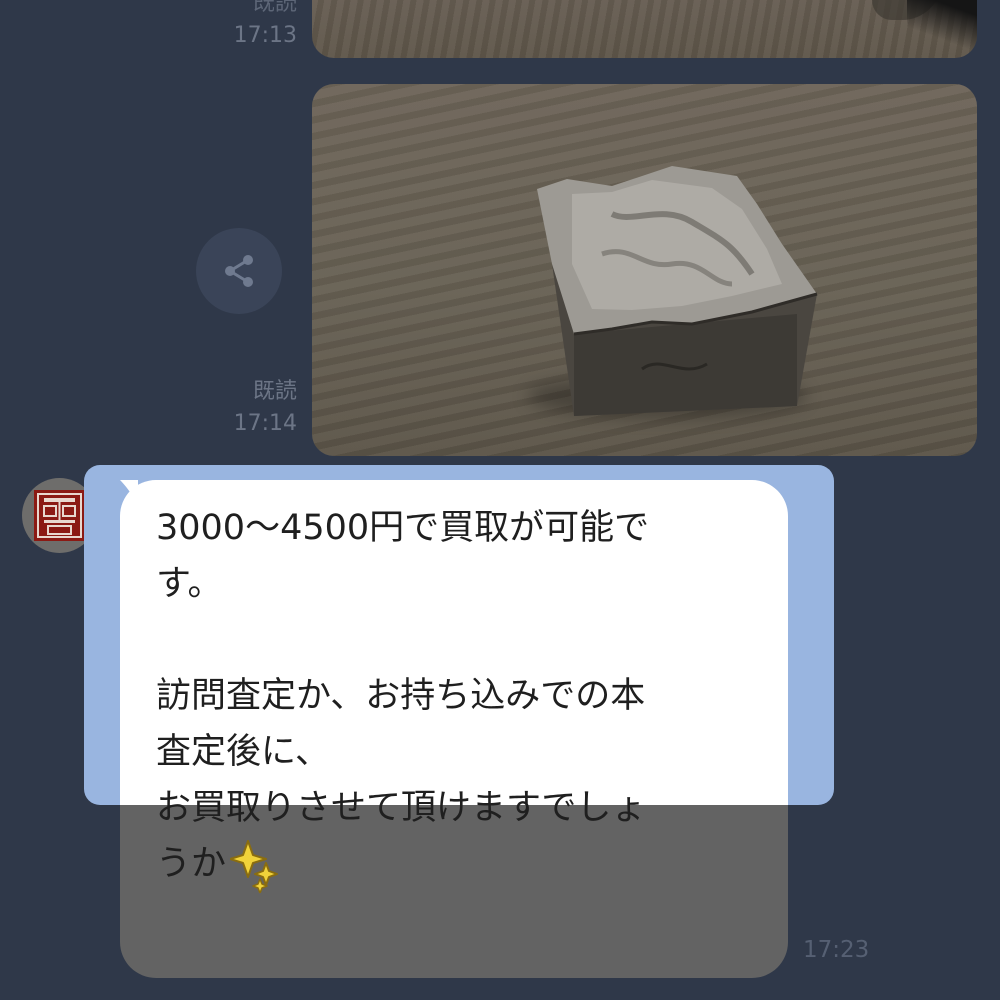  What do you see at coordinates (677, 291) in the screenshot?
I see `stamp-object-image` at bounding box center [677, 291].